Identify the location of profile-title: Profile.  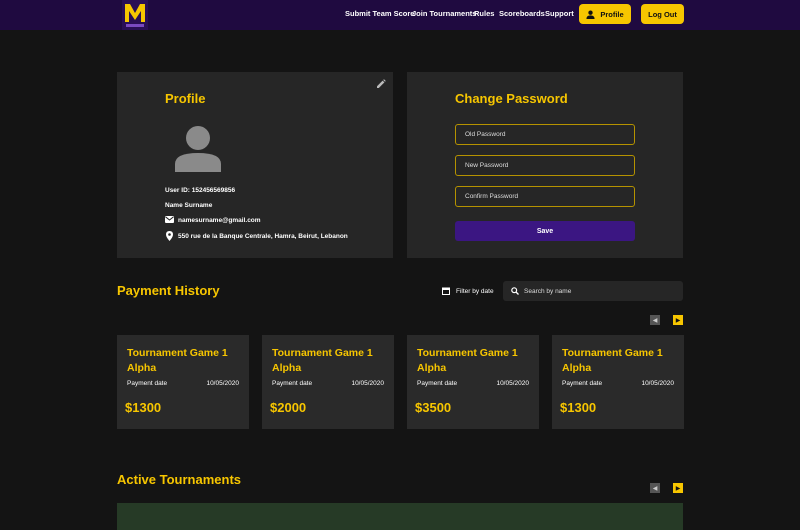
(185, 98).